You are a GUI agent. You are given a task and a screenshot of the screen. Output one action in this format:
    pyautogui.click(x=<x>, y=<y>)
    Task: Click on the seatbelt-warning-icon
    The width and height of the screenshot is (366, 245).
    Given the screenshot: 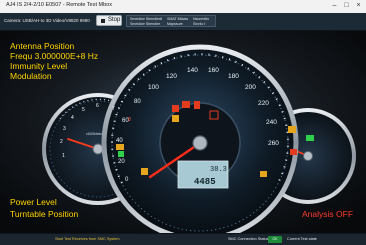 What is the action you would take?
    pyautogui.click(x=197, y=105)
    